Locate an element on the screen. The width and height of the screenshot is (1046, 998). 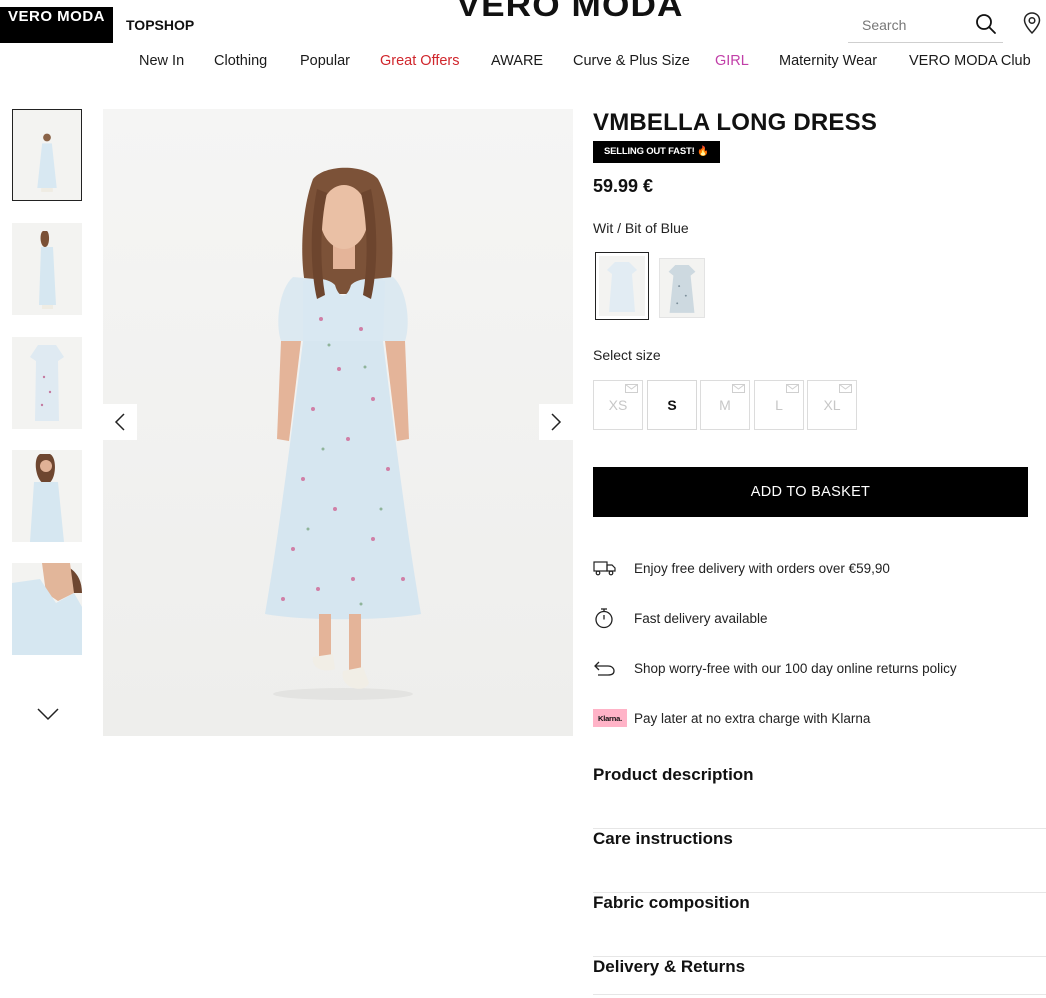
size-option-xl-label: XL is located at coordinates (832, 405).